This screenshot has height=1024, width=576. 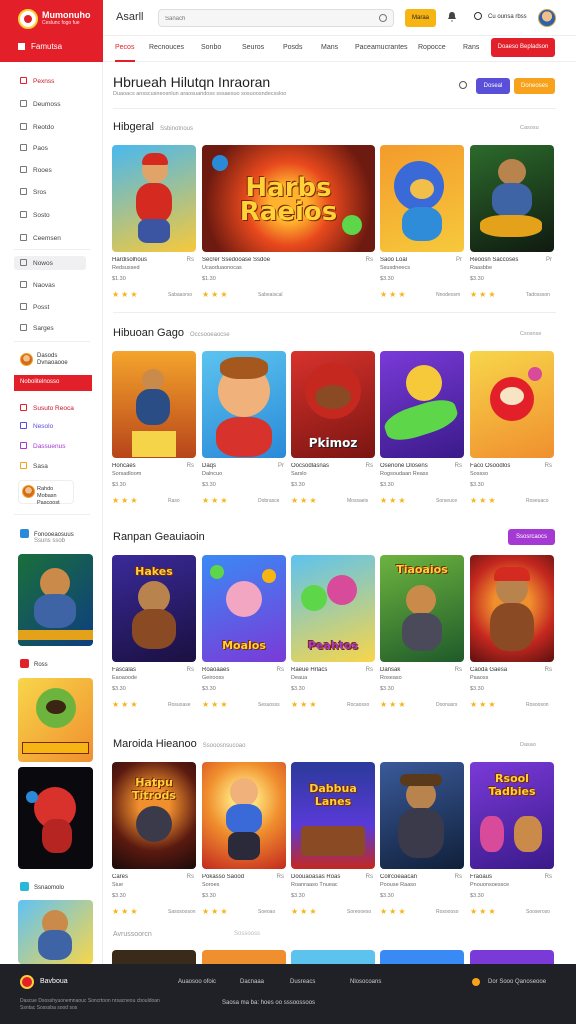 I want to click on sidebar-link-1: Susuto Reoca, so click(x=47, y=408).